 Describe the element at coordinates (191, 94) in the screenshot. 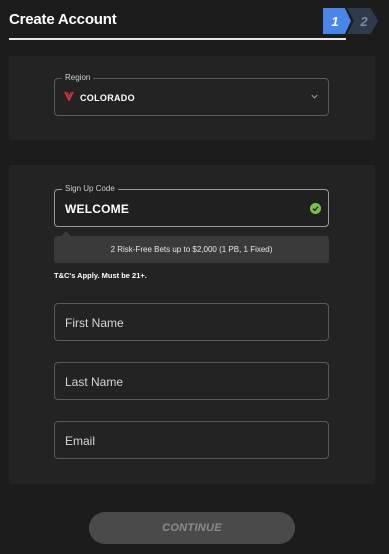

I see `region-select: Region COLORADO` at that location.